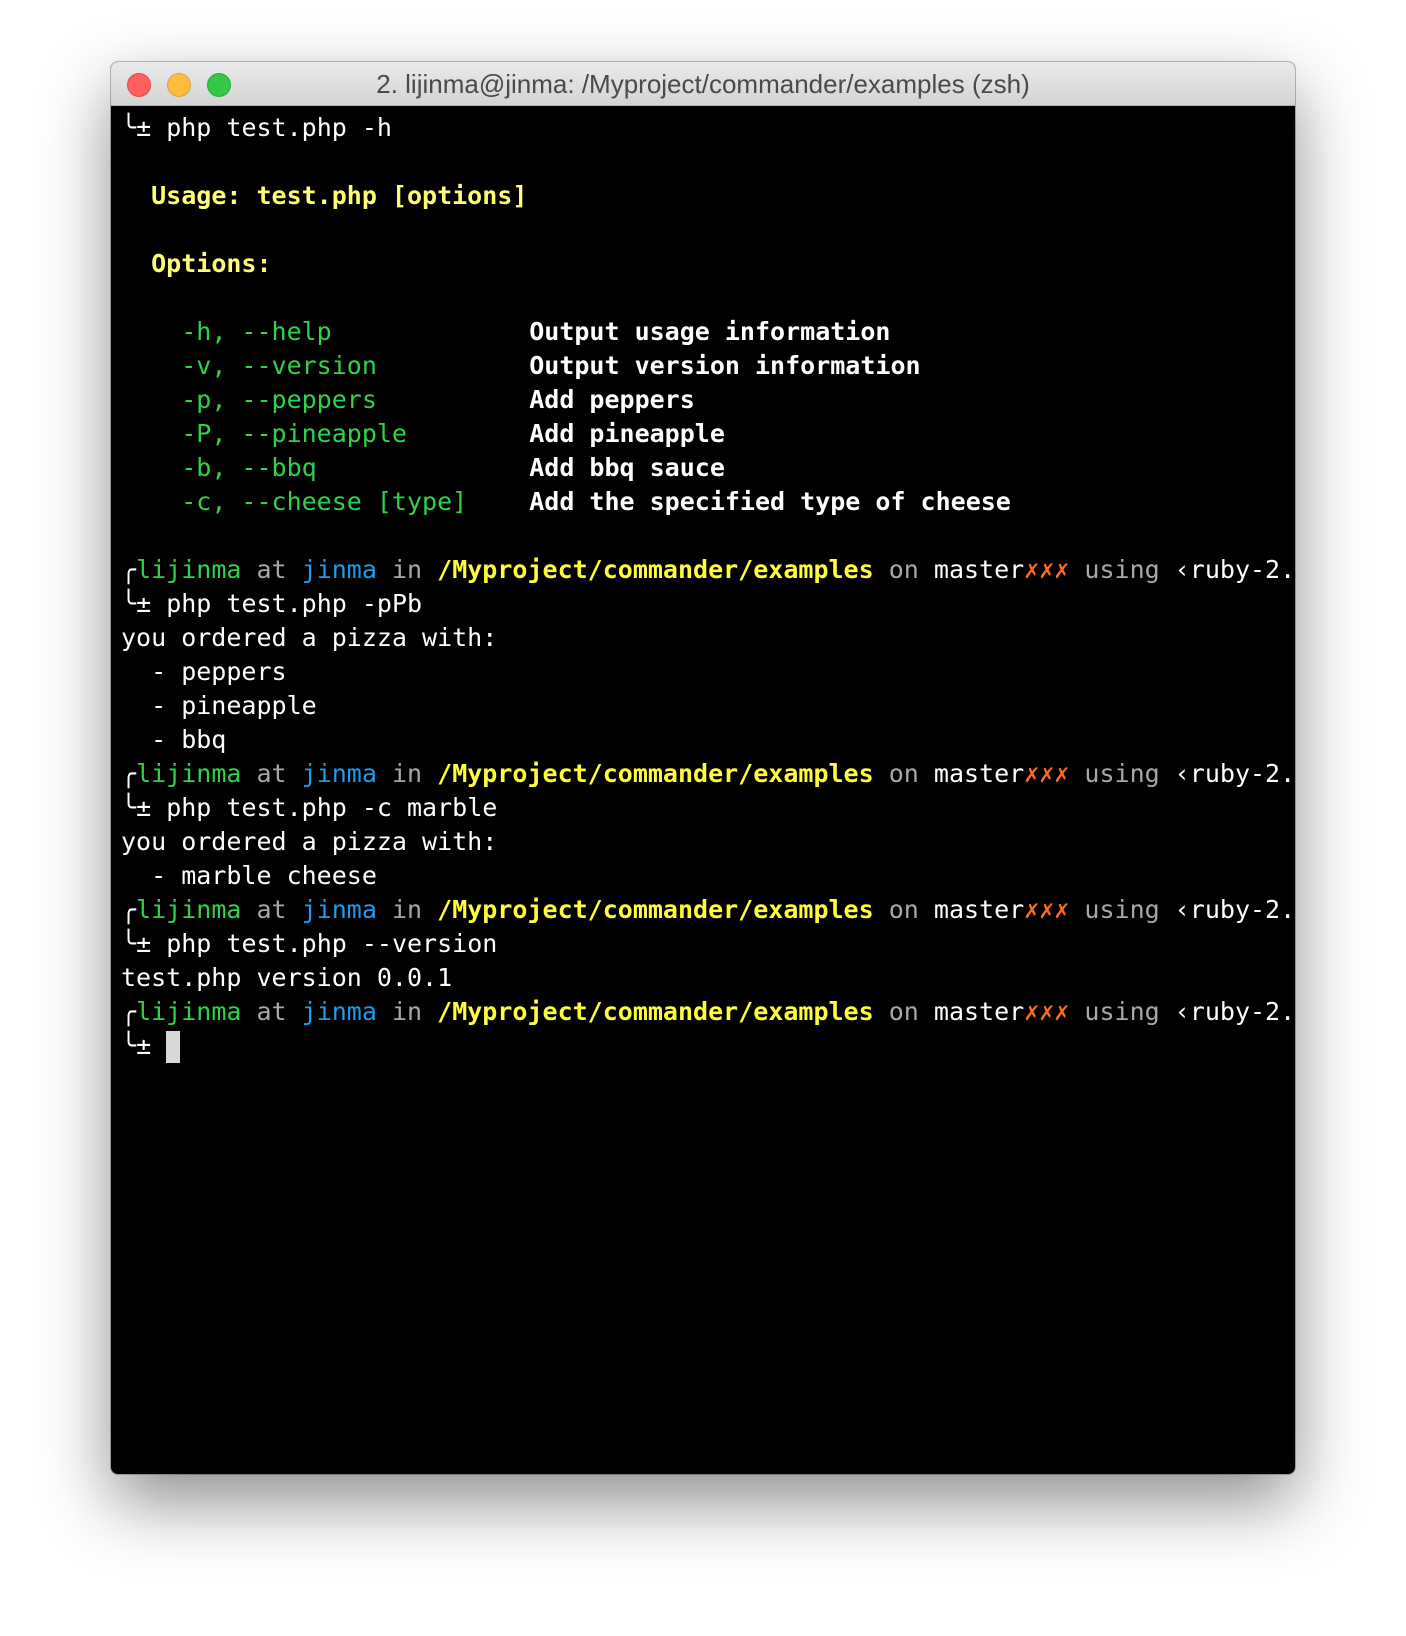  I want to click on option-flag: -h, --help, so click(256, 331).